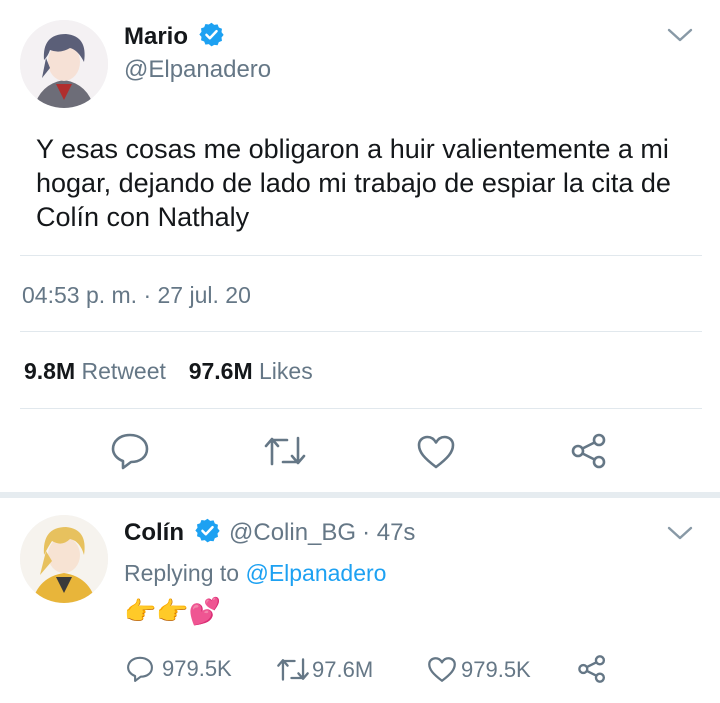 This screenshot has height=703, width=720. I want to click on author-avatar, so click(64, 64).